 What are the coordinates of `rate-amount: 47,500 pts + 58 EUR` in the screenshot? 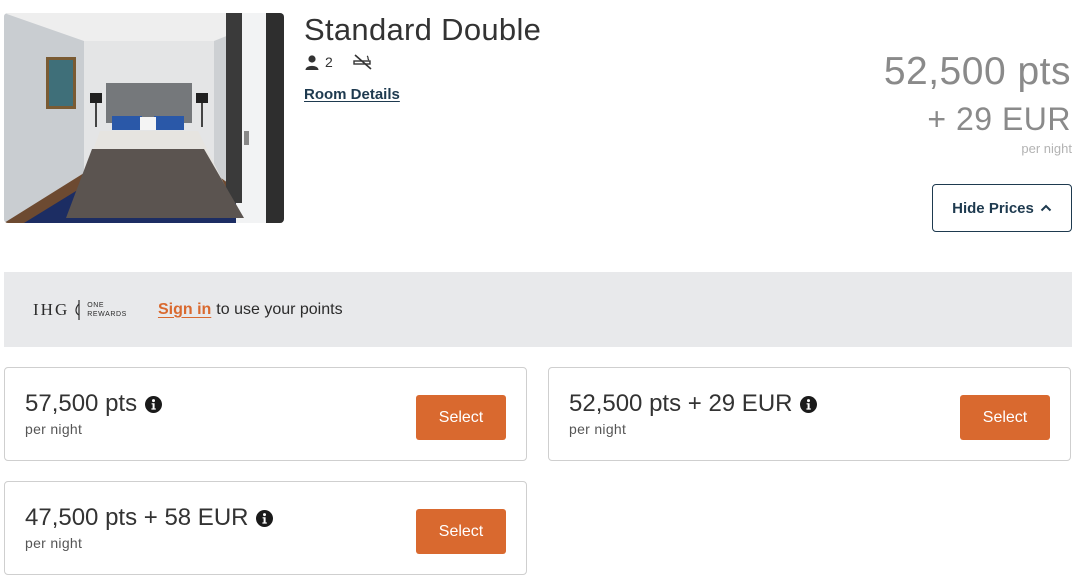 It's located at (149, 518).